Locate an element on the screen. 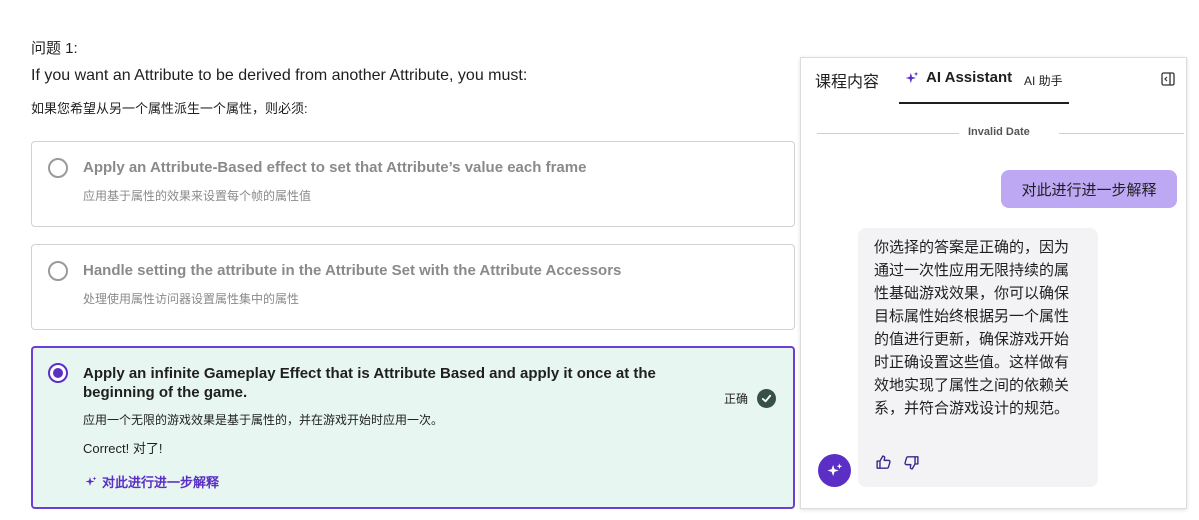  radio-dot is located at coordinates (58, 373).